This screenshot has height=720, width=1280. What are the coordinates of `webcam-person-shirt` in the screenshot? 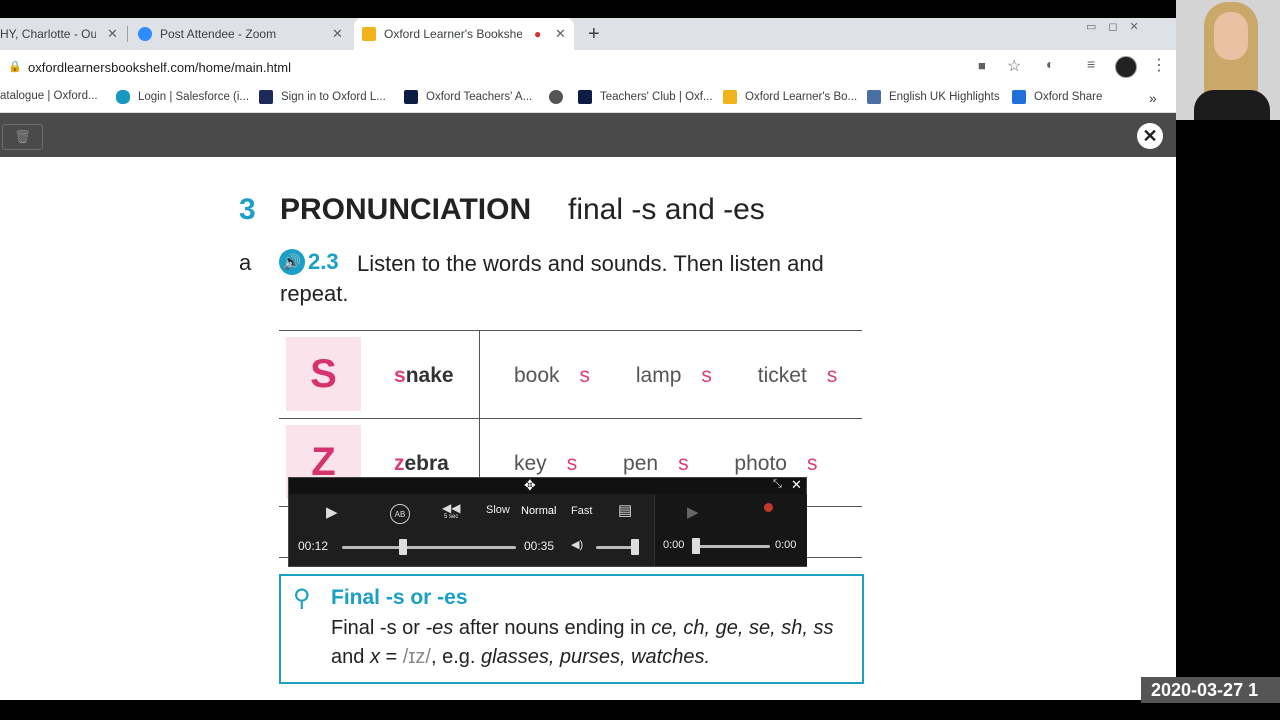 It's located at (1232, 105).